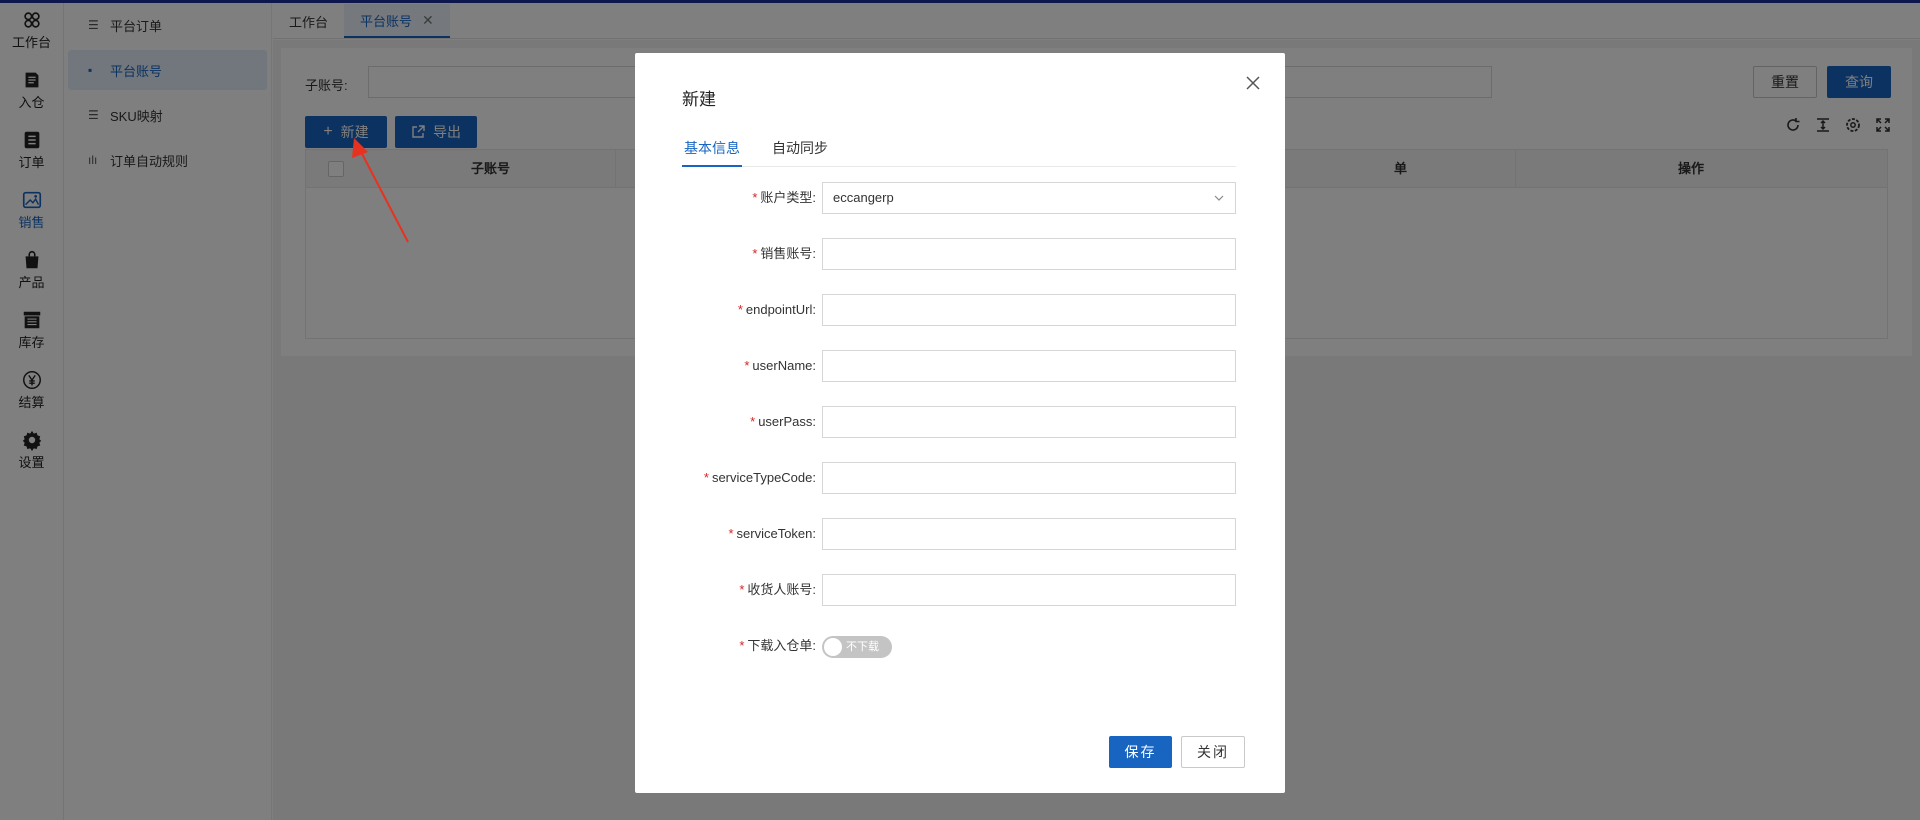 The width and height of the screenshot is (1920, 820). I want to click on field-label: * userPass:, so click(783, 422).